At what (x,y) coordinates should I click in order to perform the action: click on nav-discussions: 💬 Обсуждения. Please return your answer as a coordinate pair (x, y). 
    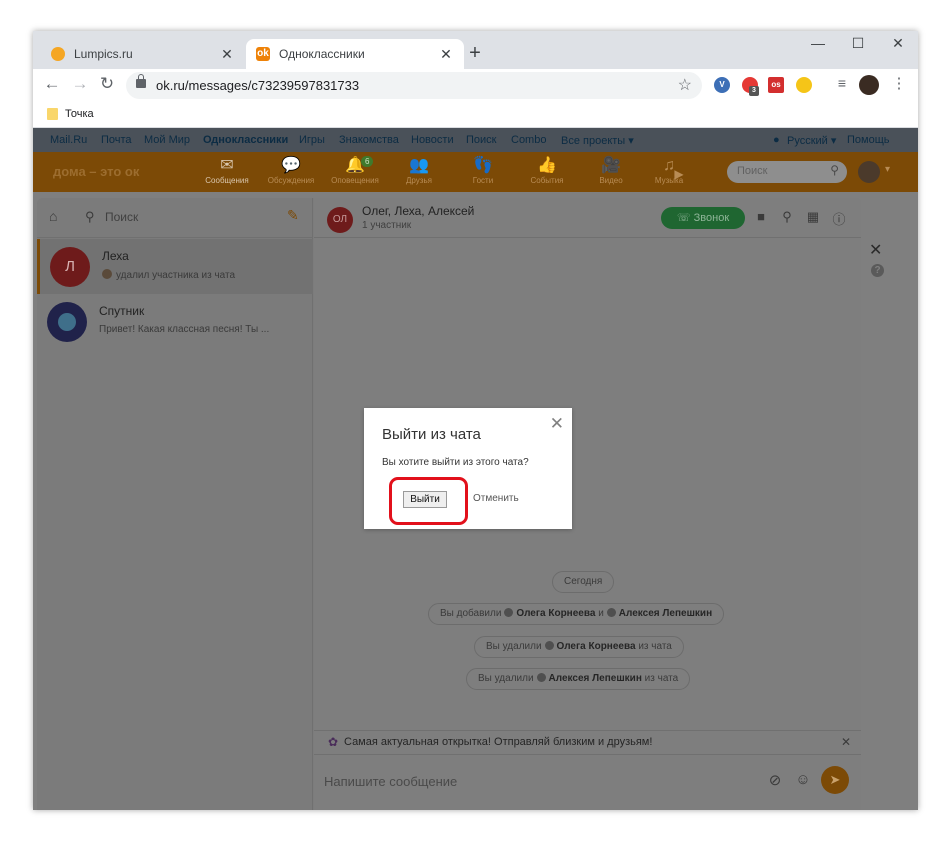
    Looking at the image, I should click on (291, 170).